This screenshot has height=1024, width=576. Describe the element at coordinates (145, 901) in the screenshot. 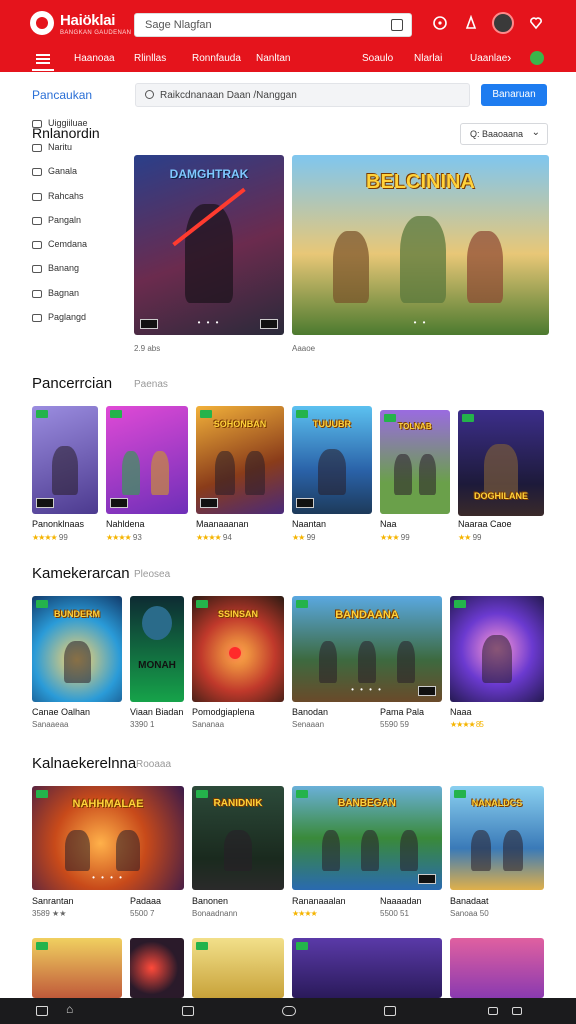

I see `game-title: Padaaa` at that location.